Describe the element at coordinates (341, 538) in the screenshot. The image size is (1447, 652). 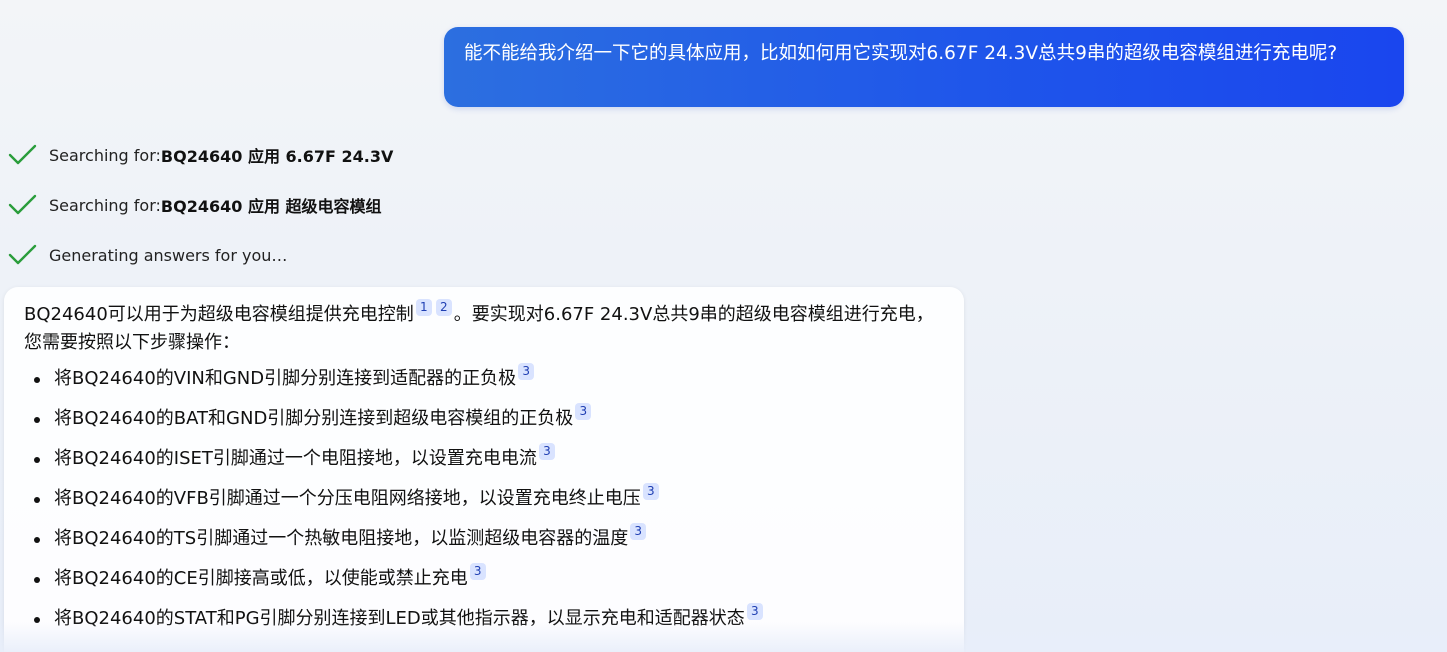
I see `step-text: 将BQ24640的TS引脚通过一个热敏电阻接地，以监测超级电容器的温度` at that location.